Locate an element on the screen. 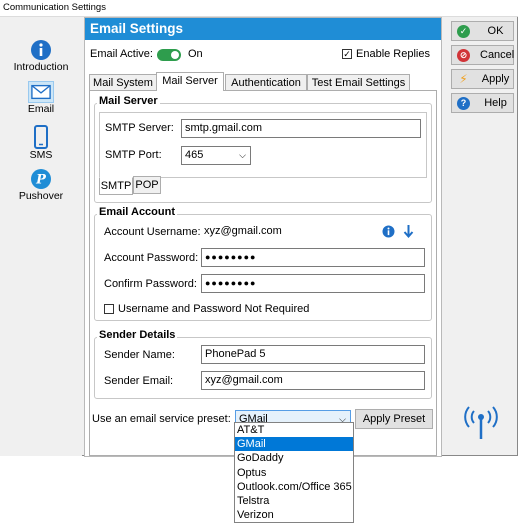  nav-item-introduction: Introduction is located at coordinates (41, 56).